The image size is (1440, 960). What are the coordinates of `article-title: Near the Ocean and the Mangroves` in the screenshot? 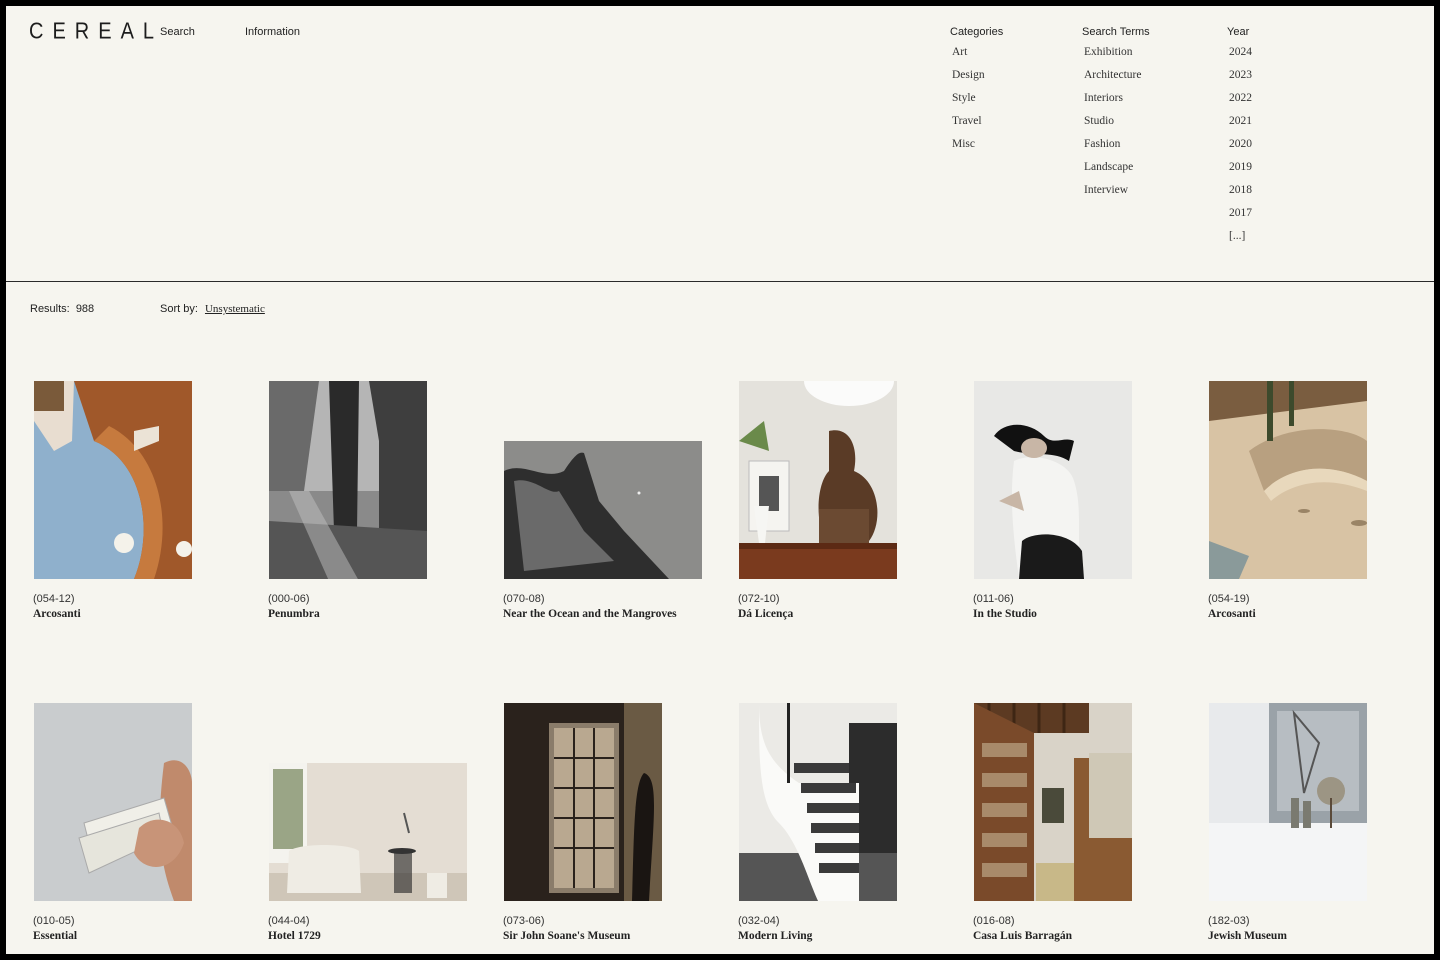 It's located at (590, 614).